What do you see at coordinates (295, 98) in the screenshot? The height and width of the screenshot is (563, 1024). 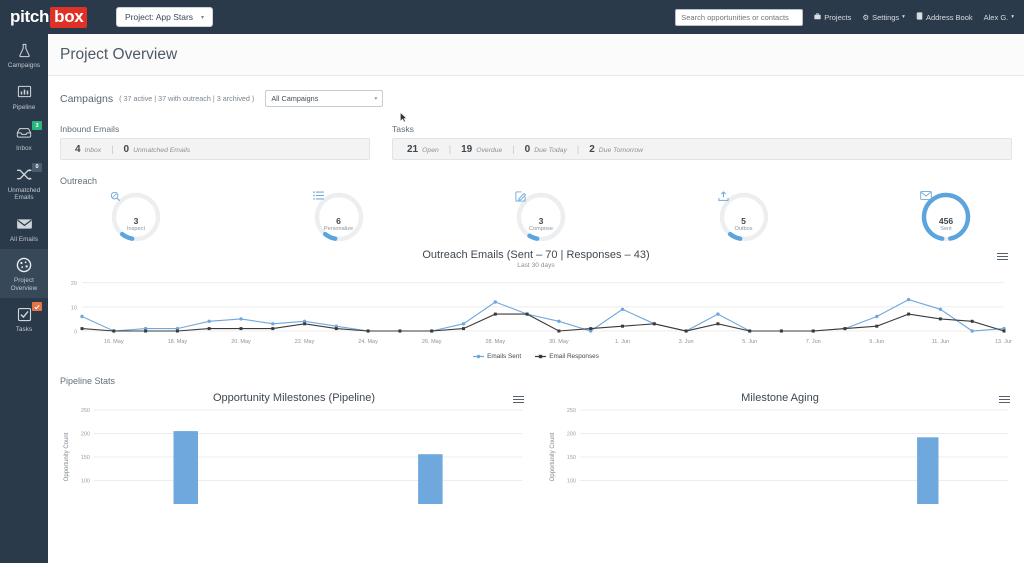 I see `campaigns-select-value: All Campaigns` at bounding box center [295, 98].